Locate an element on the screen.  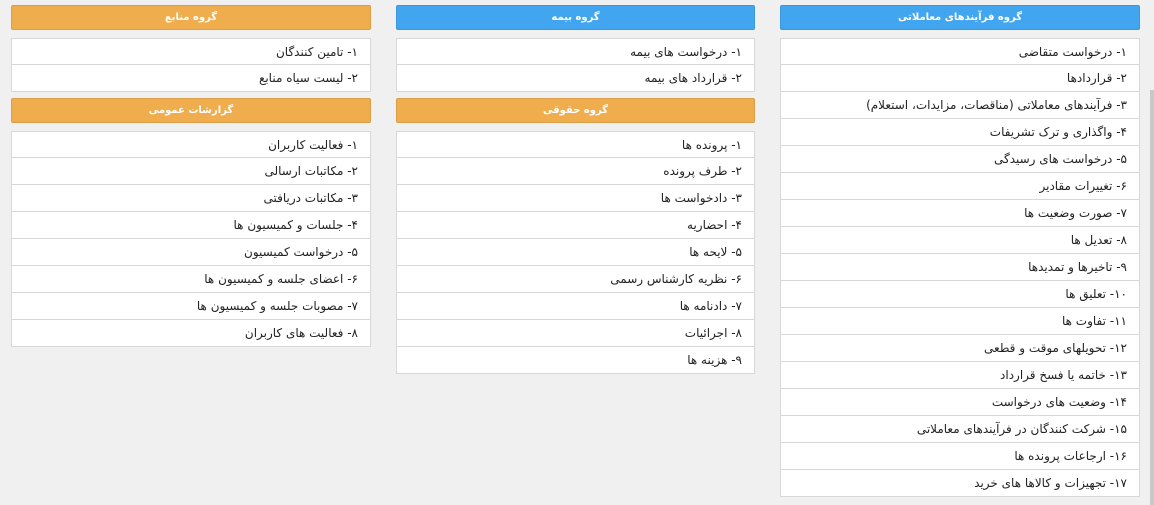
transactions-item-8: ۸- تعدیل ها is located at coordinates (960, 240).